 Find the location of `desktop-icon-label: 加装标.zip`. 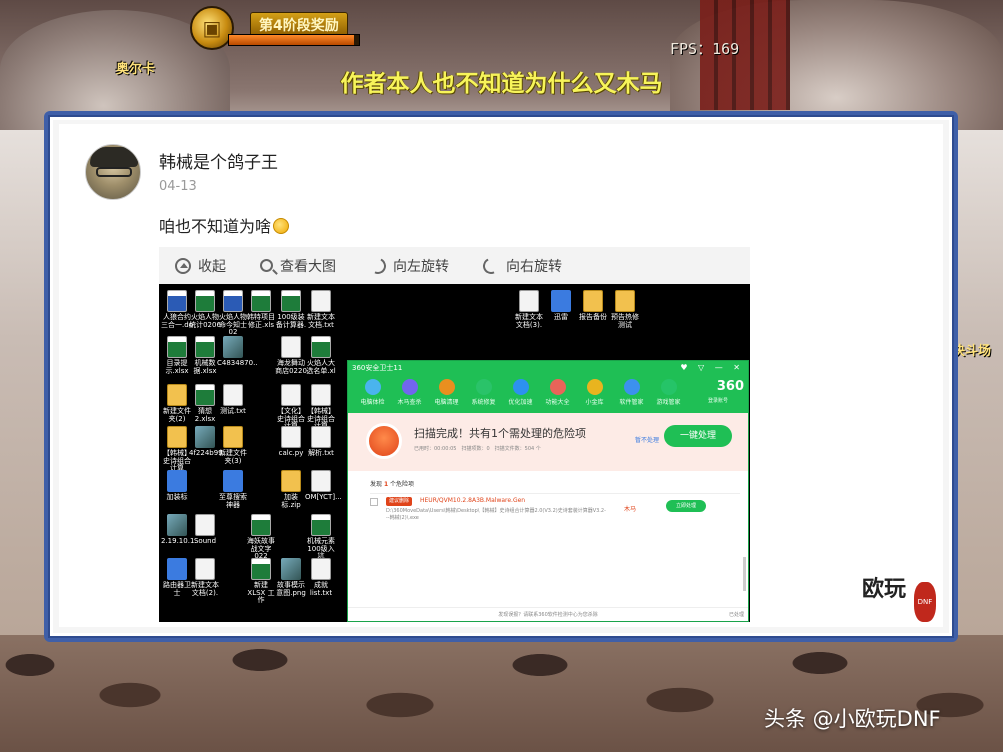

desktop-icon-label: 加装标.zip is located at coordinates (291, 501).